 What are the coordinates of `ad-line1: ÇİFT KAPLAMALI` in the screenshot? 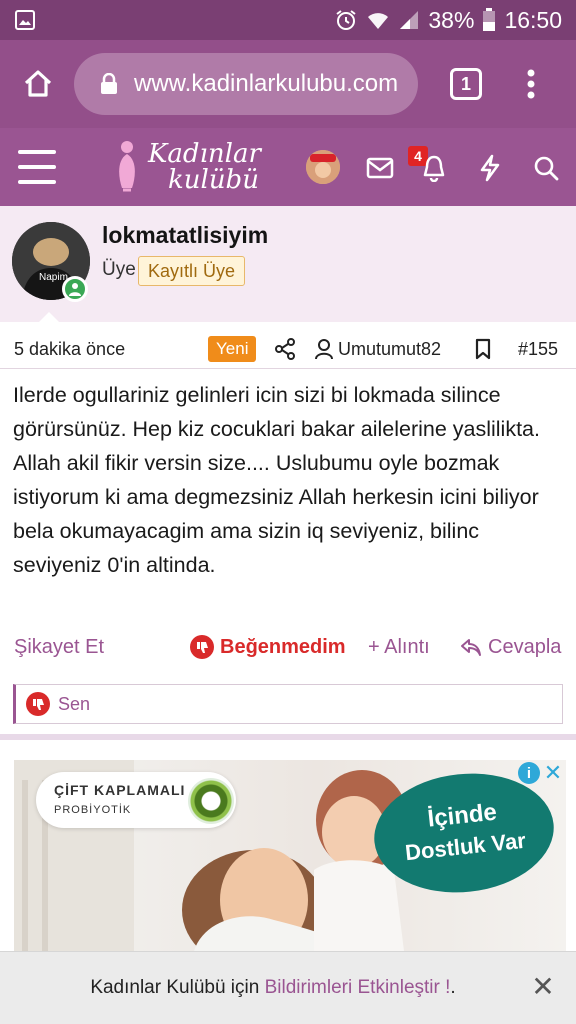 It's located at (120, 790).